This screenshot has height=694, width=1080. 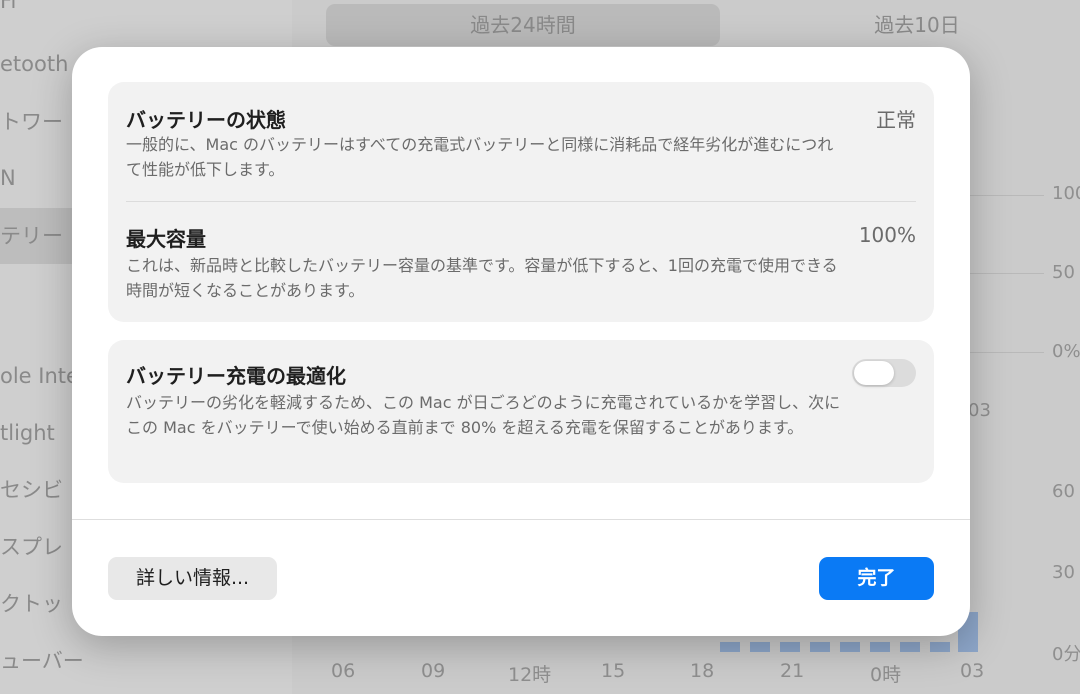 I want to click on hour-label: 06, so click(x=343, y=671).